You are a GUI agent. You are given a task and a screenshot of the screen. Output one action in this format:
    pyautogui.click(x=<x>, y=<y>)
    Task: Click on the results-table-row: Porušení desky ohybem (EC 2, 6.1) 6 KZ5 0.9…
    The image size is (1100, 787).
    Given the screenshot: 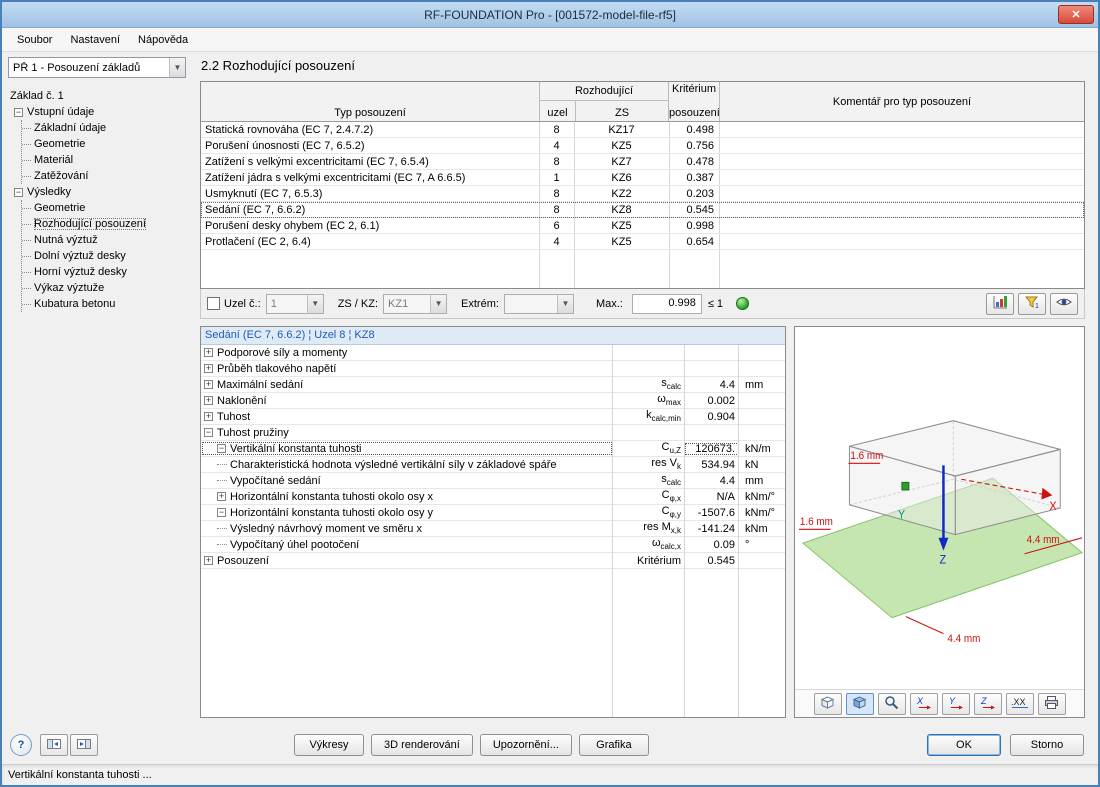 What is the action you would take?
    pyautogui.click(x=642, y=226)
    